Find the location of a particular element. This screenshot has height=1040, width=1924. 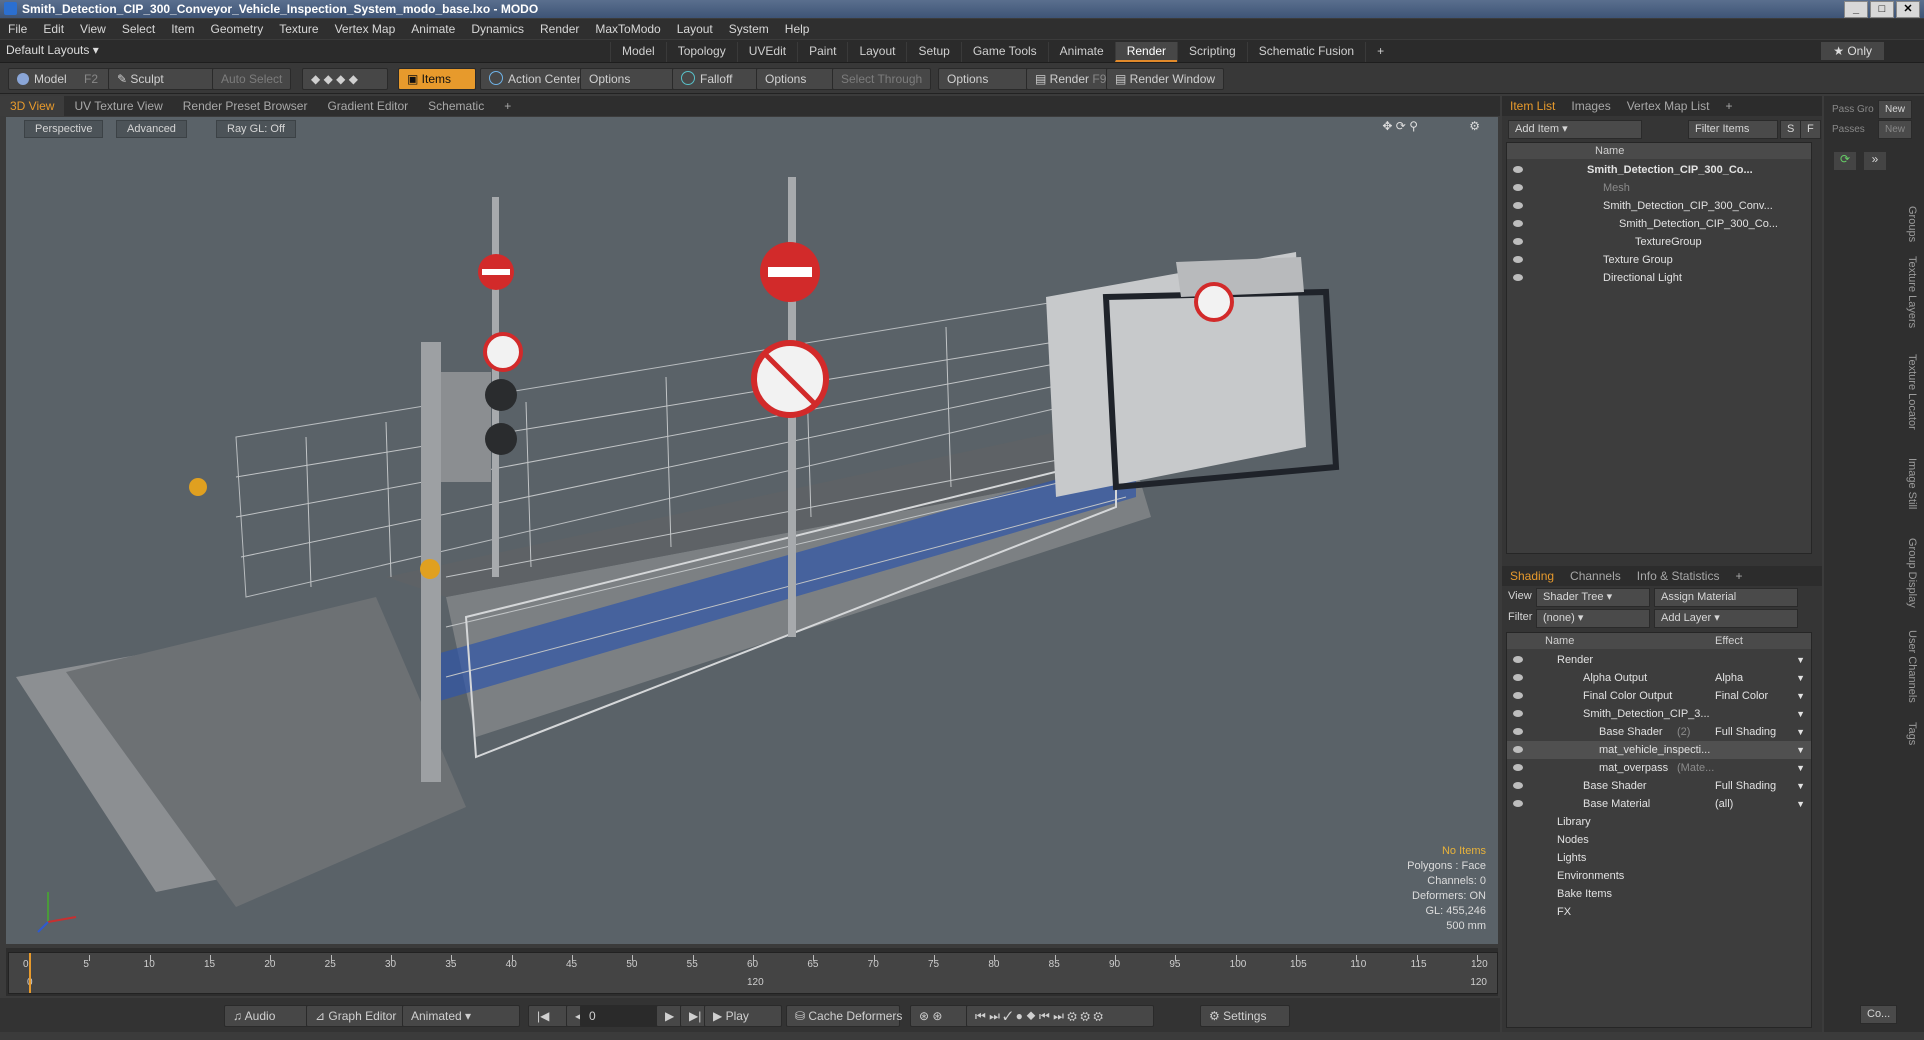

menu-maxtomodo: MaxToModo is located at coordinates (627, 29).